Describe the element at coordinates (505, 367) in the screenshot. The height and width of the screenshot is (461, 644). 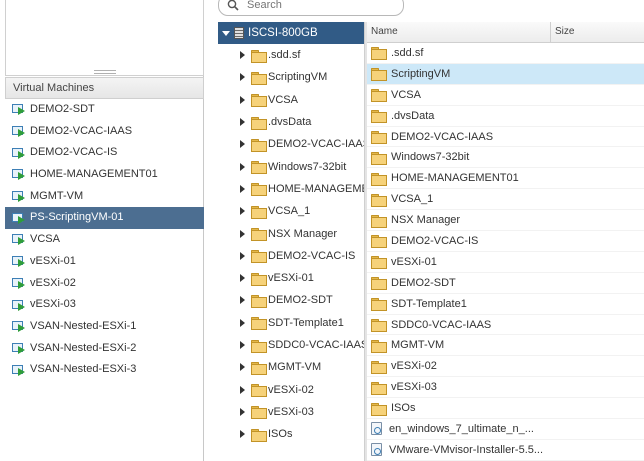
I see `file-row: vESXi-02` at that location.